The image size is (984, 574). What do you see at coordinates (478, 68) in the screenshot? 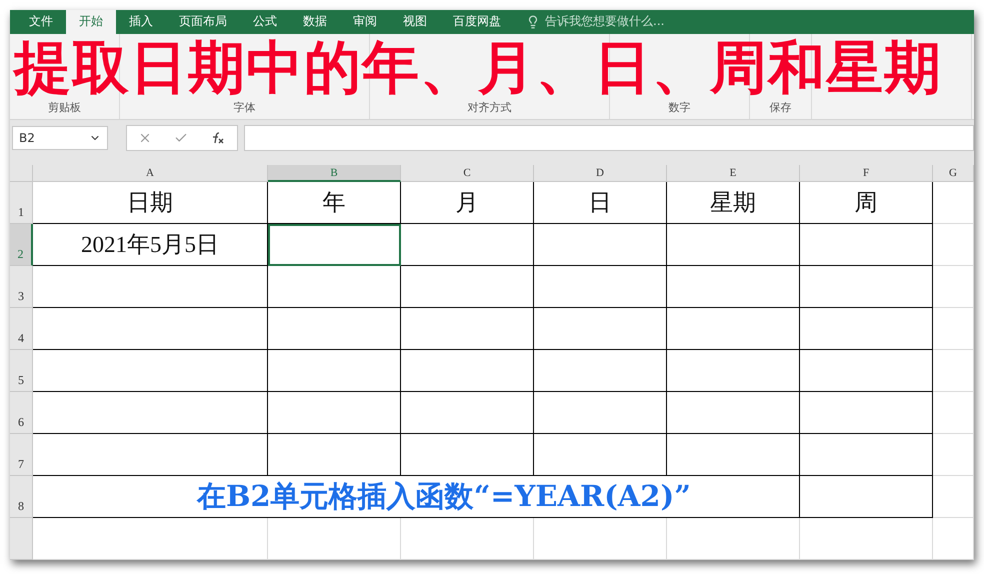
I see `overlay-title: 提取日期中的年、月、日、周和星期` at bounding box center [478, 68].